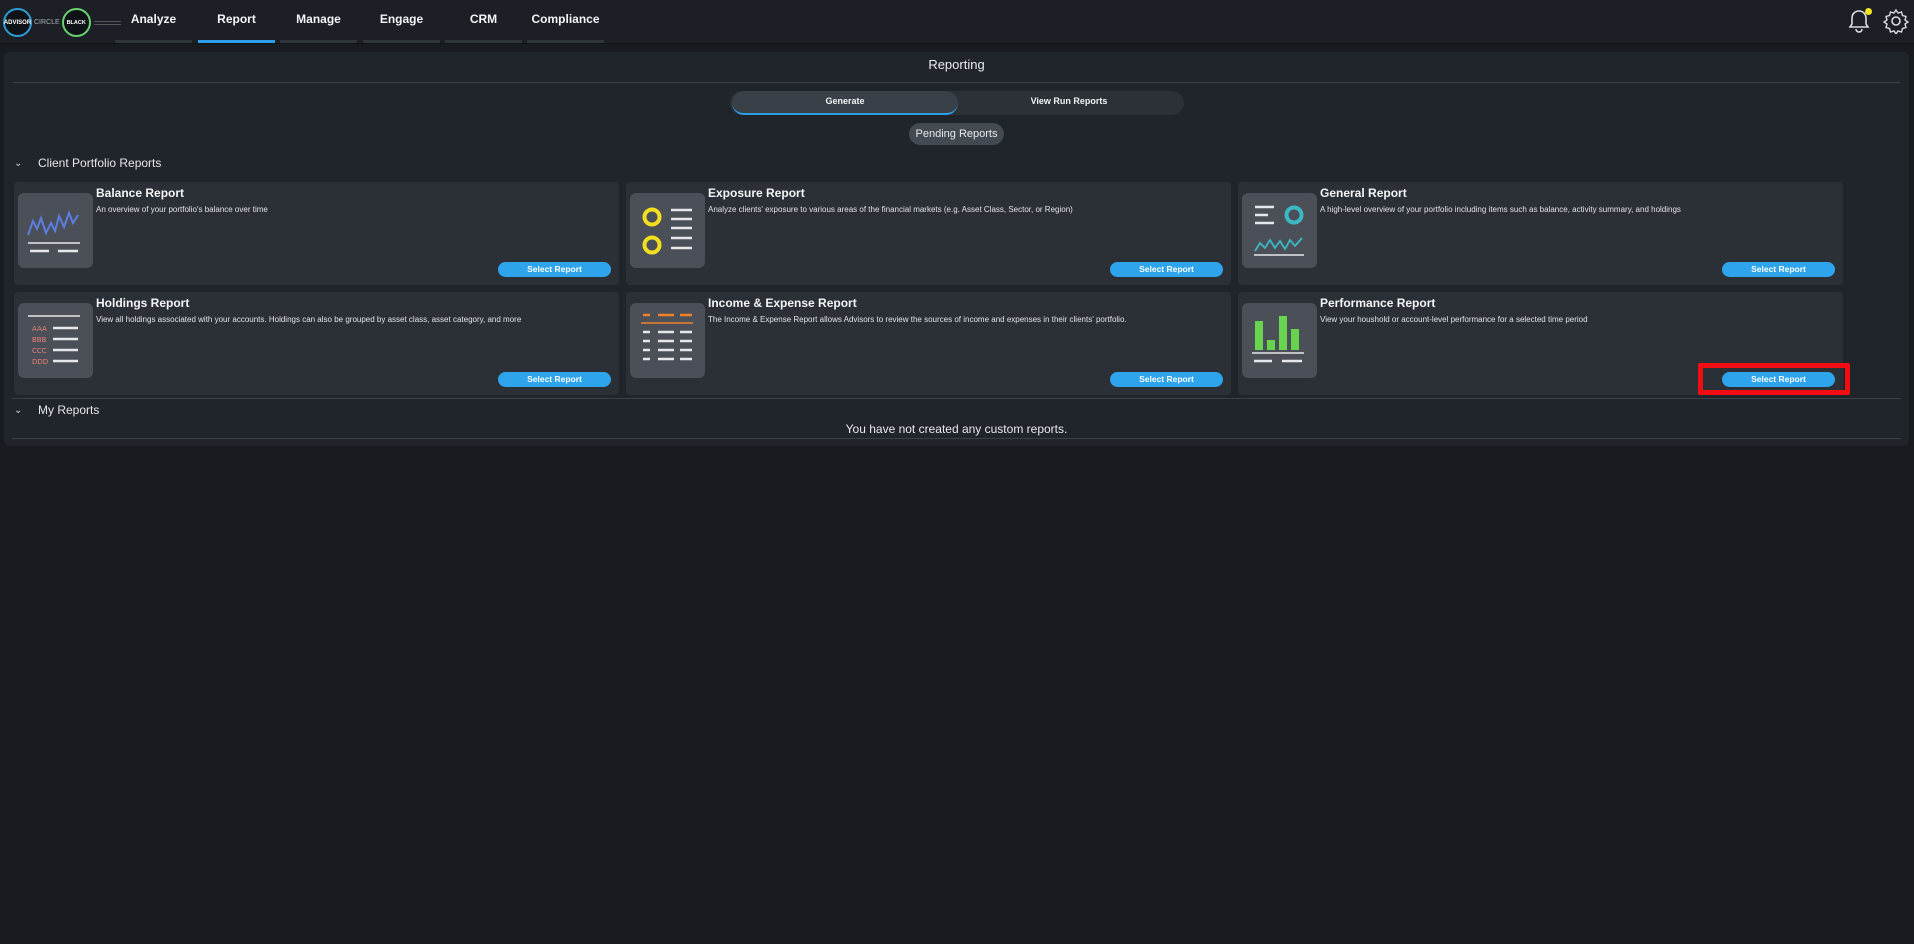  Describe the element at coordinates (39, 329) in the screenshot. I see `svg-text: AAA` at that location.